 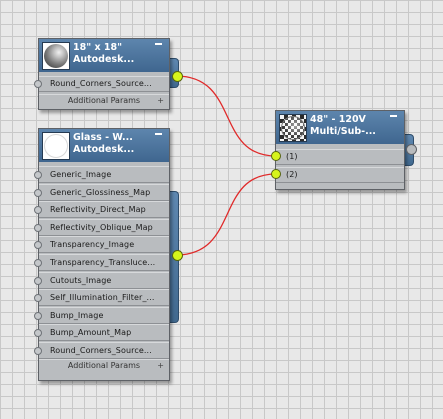 What do you see at coordinates (98, 210) in the screenshot?
I see `input-slot-label: Reflectivity_Direct_Map` at bounding box center [98, 210].